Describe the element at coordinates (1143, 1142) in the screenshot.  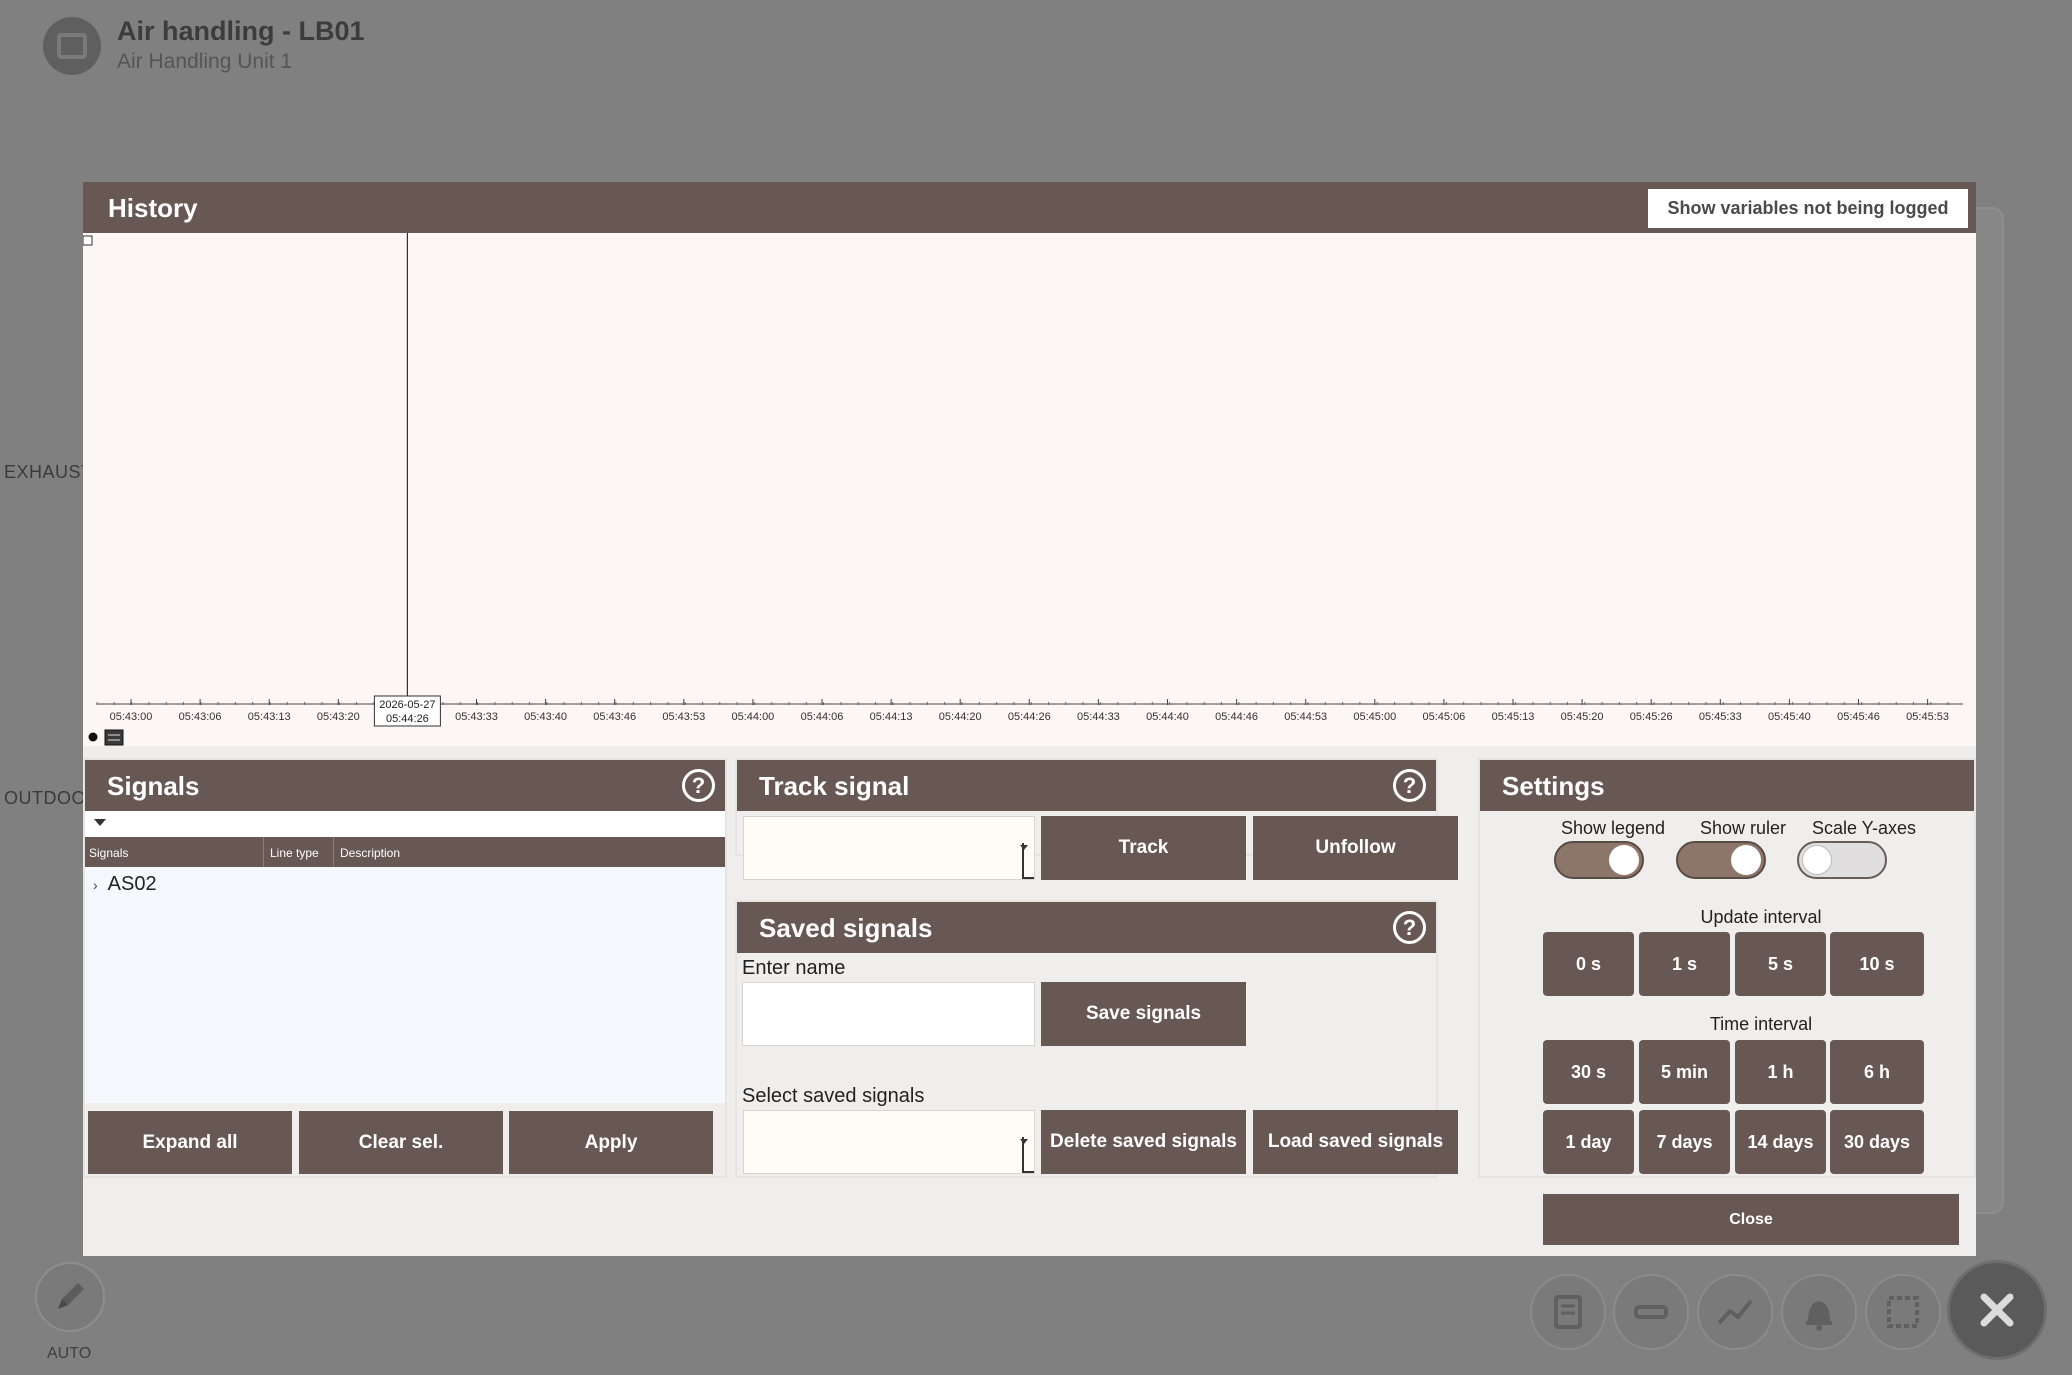
I see `delete-saved-button: Delete saved signals` at that location.